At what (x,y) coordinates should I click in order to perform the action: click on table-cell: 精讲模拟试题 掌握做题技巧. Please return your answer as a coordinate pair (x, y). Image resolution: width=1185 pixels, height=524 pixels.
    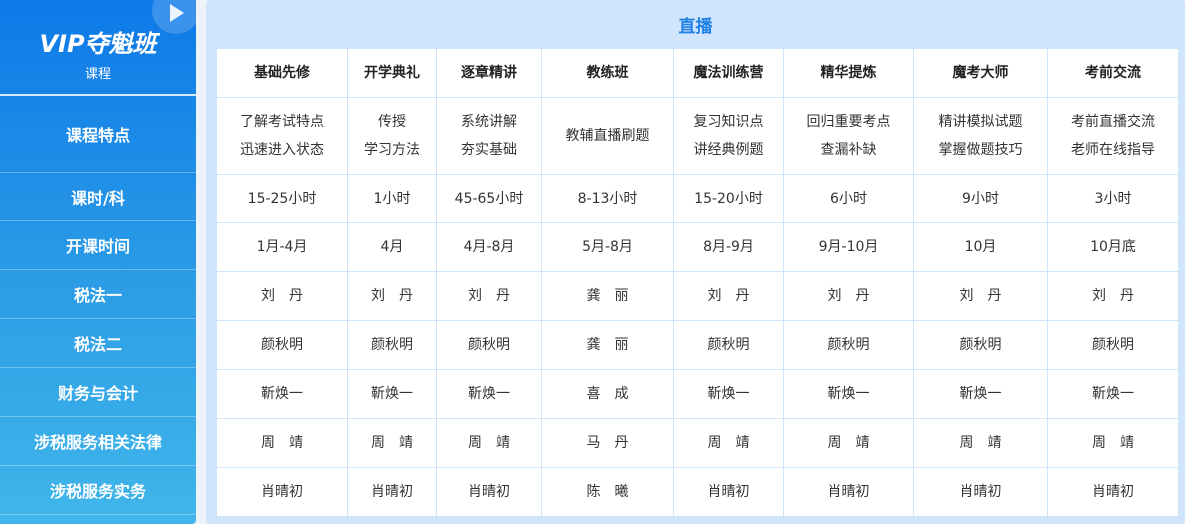
    Looking at the image, I should click on (980, 136).